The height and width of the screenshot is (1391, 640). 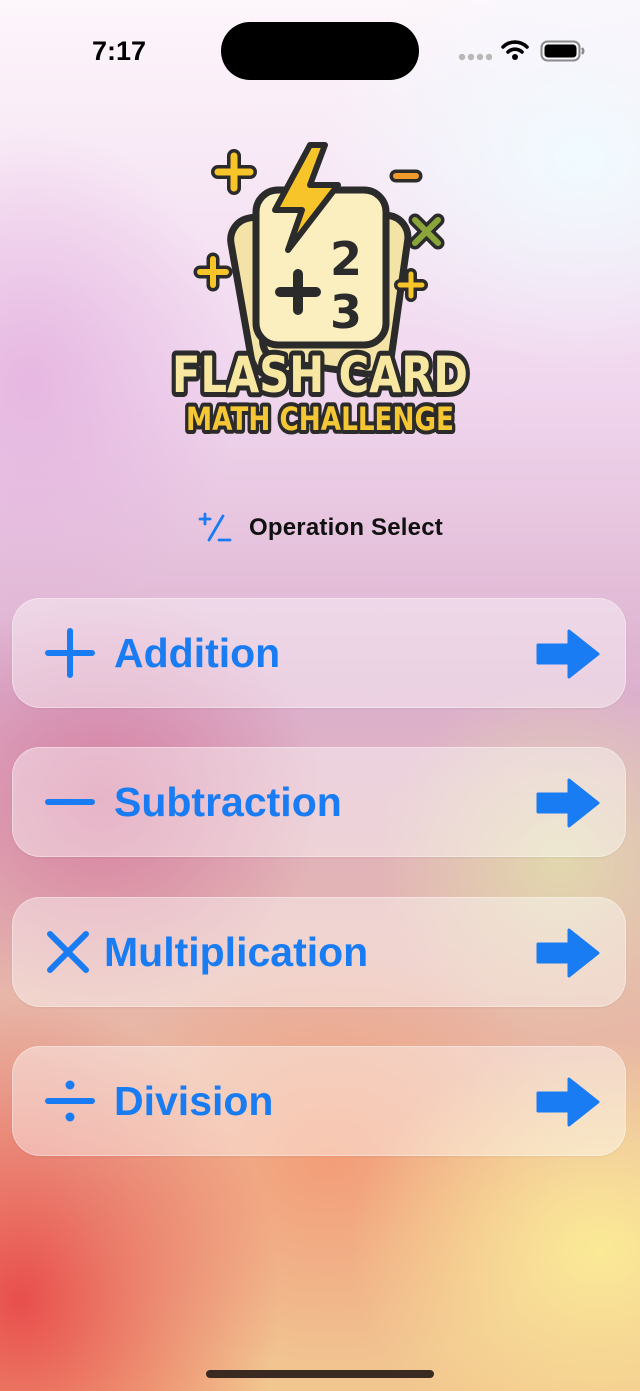 What do you see at coordinates (236, 952) in the screenshot?
I see `operation-label: Multiplication` at bounding box center [236, 952].